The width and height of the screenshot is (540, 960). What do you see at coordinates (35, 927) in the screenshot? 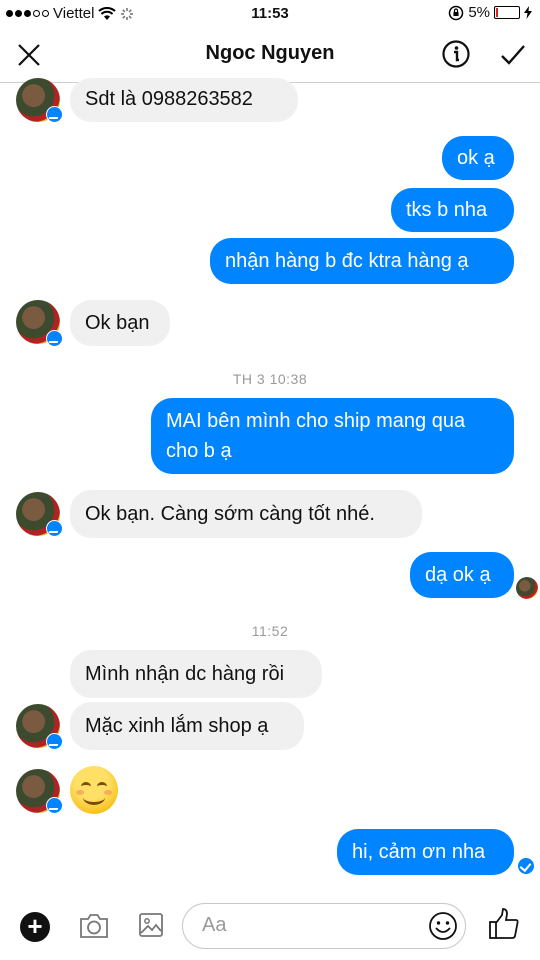
I see `plus-icon: +` at bounding box center [35, 927].